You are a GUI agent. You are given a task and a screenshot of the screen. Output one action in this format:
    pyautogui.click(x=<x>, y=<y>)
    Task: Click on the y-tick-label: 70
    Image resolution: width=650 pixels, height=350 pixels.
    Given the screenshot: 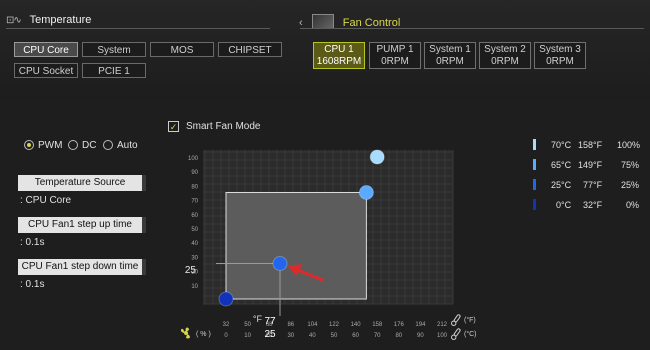 What is the action you would take?
    pyautogui.click(x=194, y=202)
    